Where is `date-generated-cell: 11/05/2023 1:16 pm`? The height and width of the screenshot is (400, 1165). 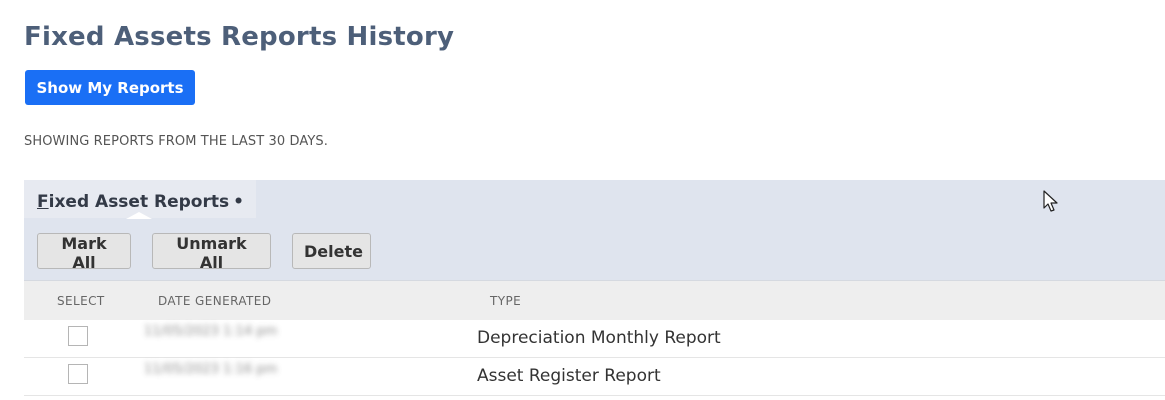
date-generated-cell: 11/05/2023 1:16 pm is located at coordinates (211, 369).